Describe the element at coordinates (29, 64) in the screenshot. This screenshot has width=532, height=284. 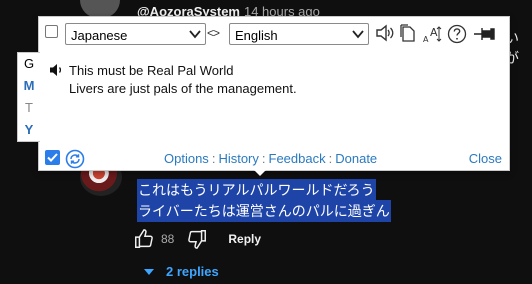
I see `tab-google: G` at that location.